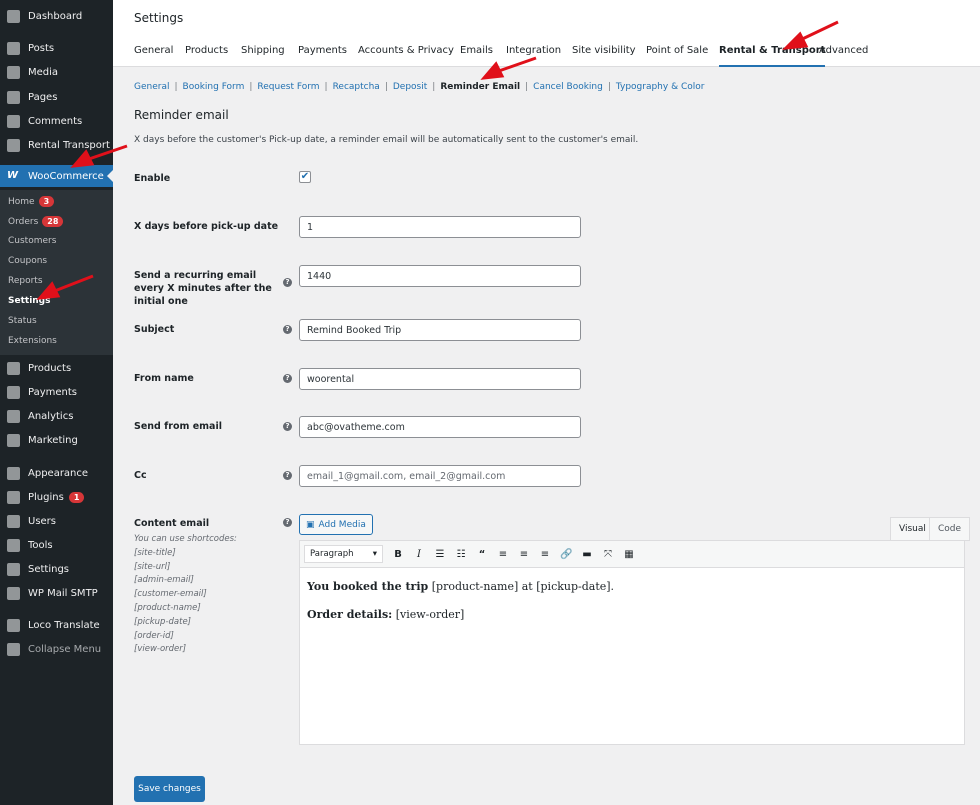  What do you see at coordinates (13, 497) in the screenshot?
I see `plugin-icon` at bounding box center [13, 497].